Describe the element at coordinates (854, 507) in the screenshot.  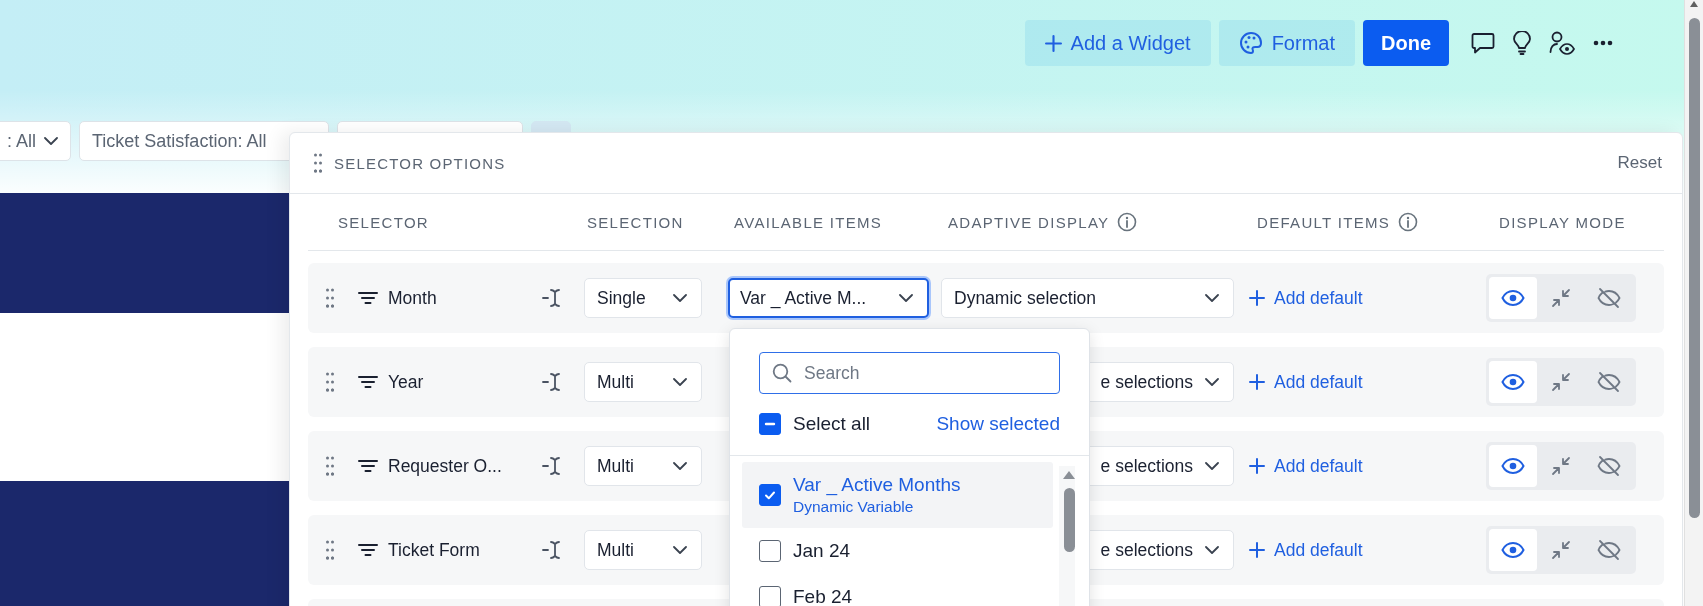
I see `option-sublabel: Dynamic Variable` at that location.